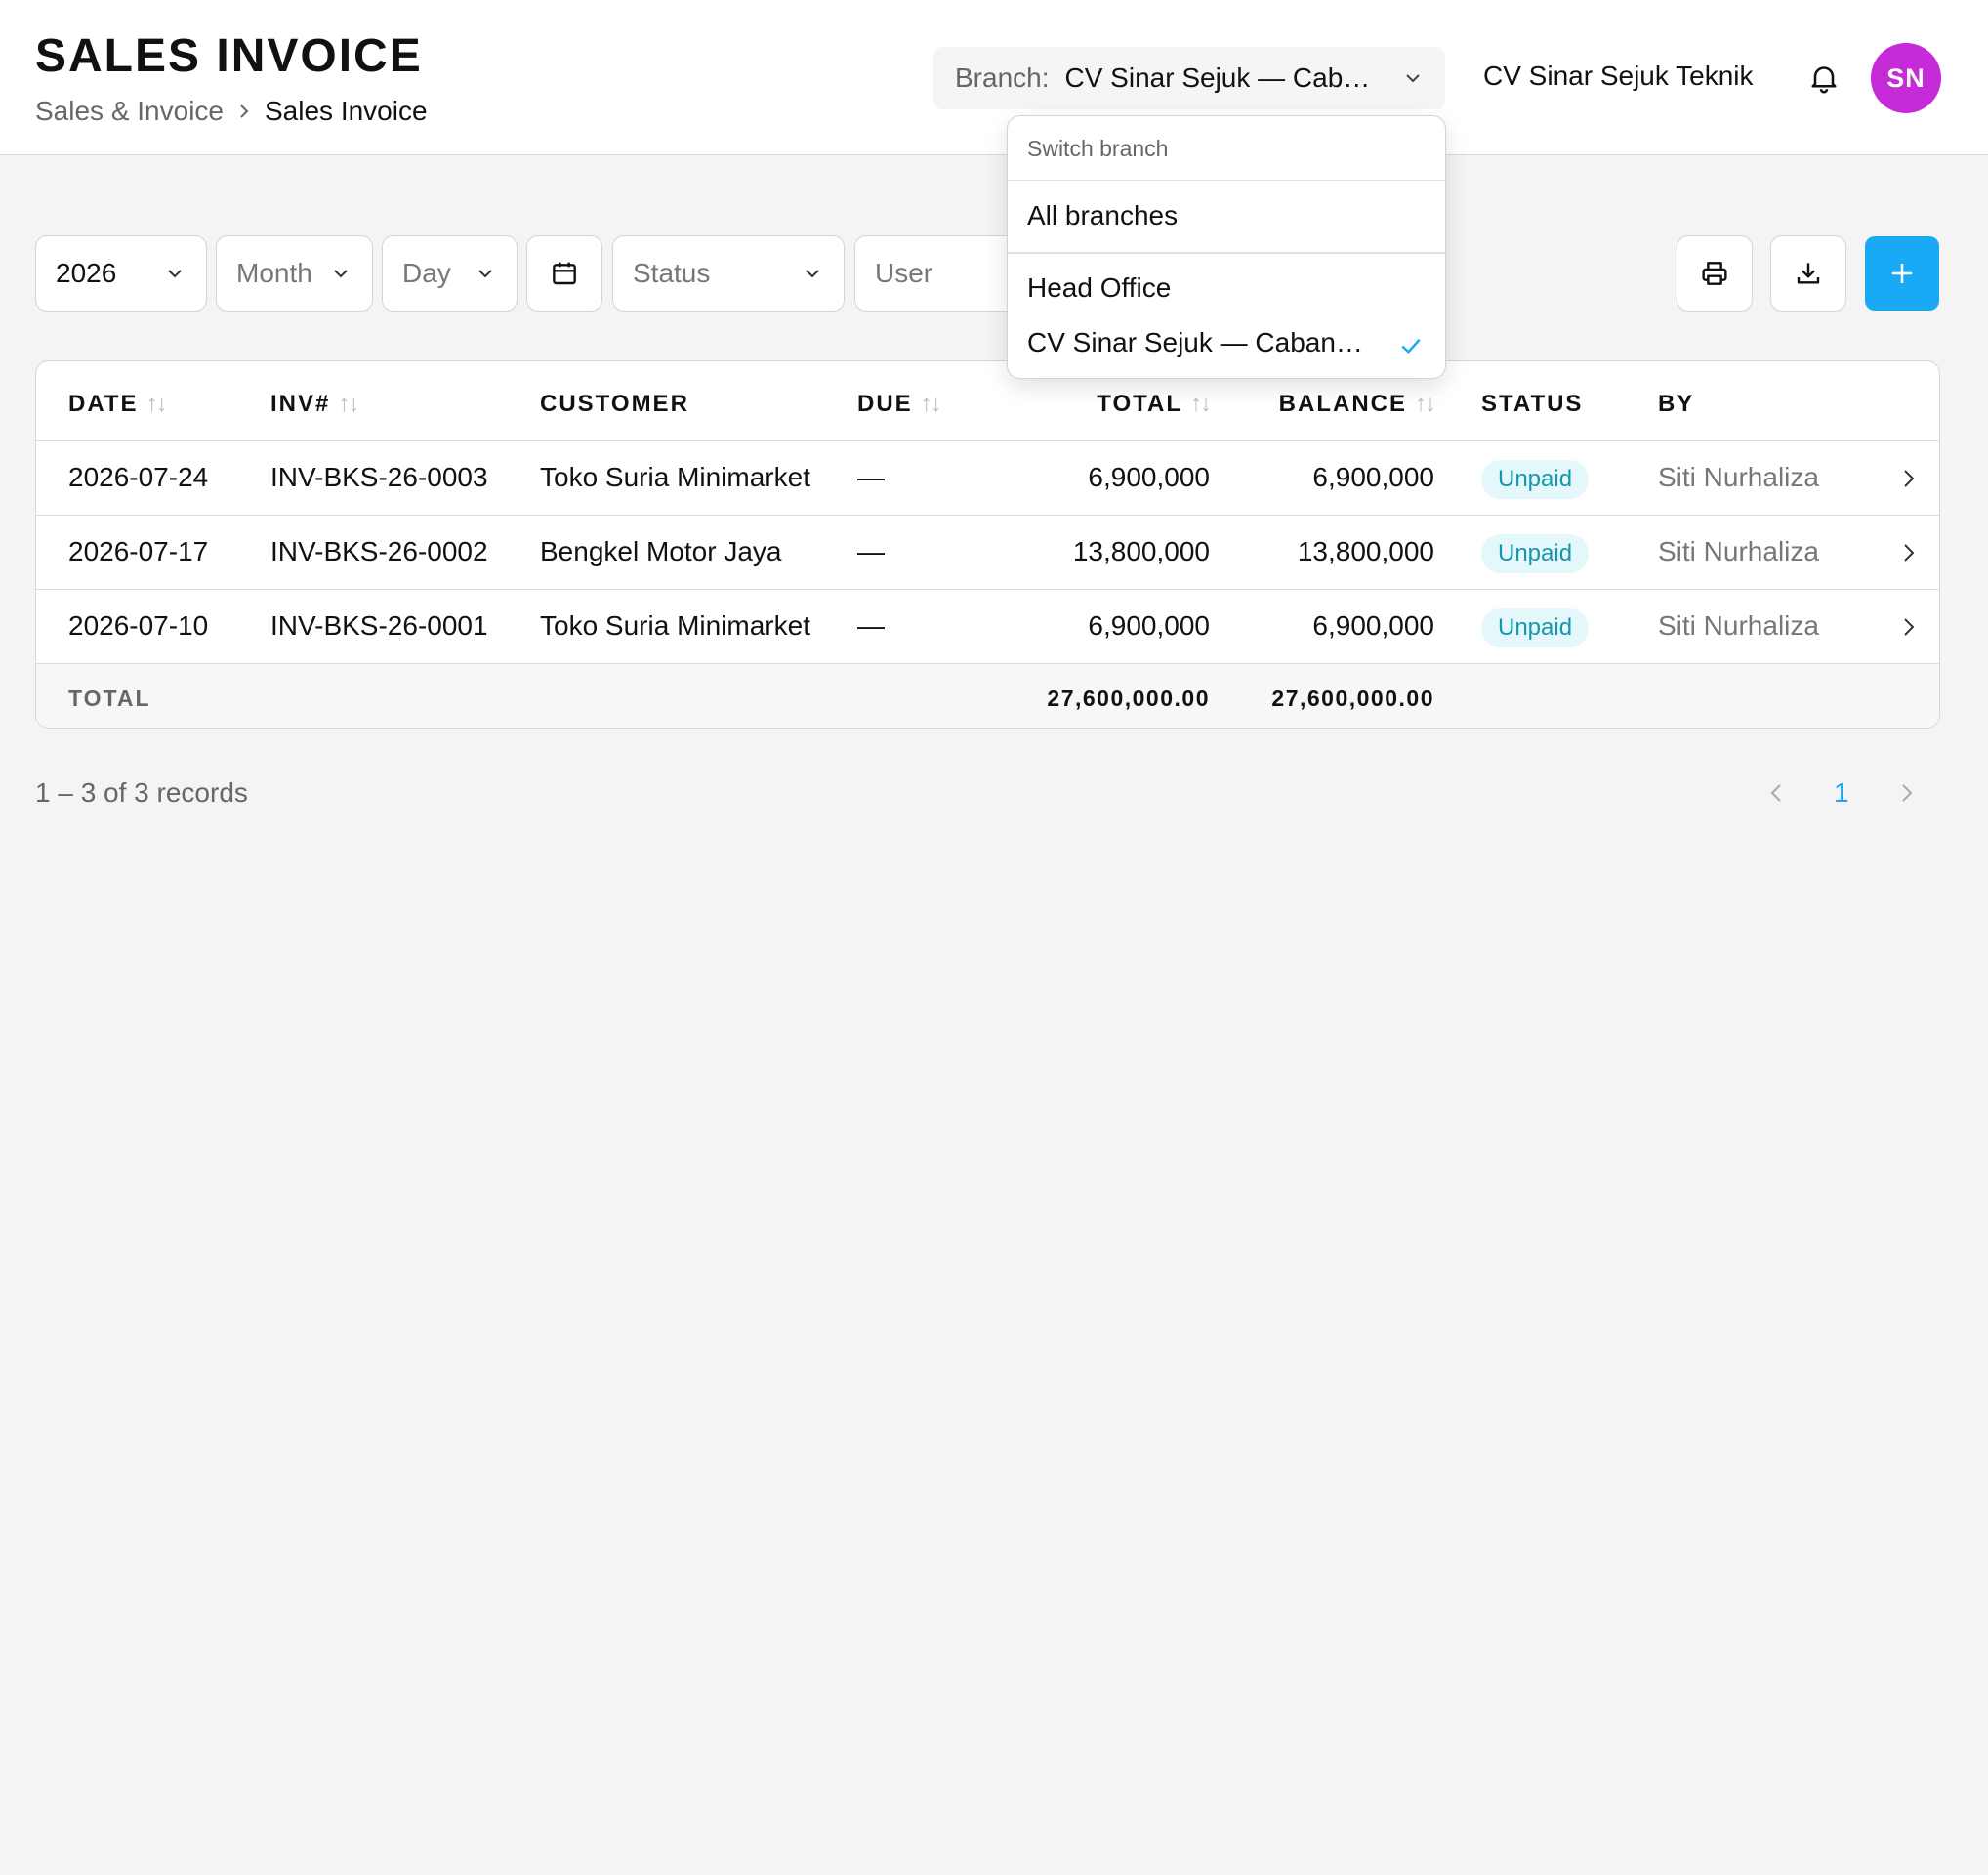 The width and height of the screenshot is (1988, 1875). Describe the element at coordinates (987, 696) in the screenshot. I see `table-footer: TOTAL 27,600,000.00 27,600,000.00` at that location.